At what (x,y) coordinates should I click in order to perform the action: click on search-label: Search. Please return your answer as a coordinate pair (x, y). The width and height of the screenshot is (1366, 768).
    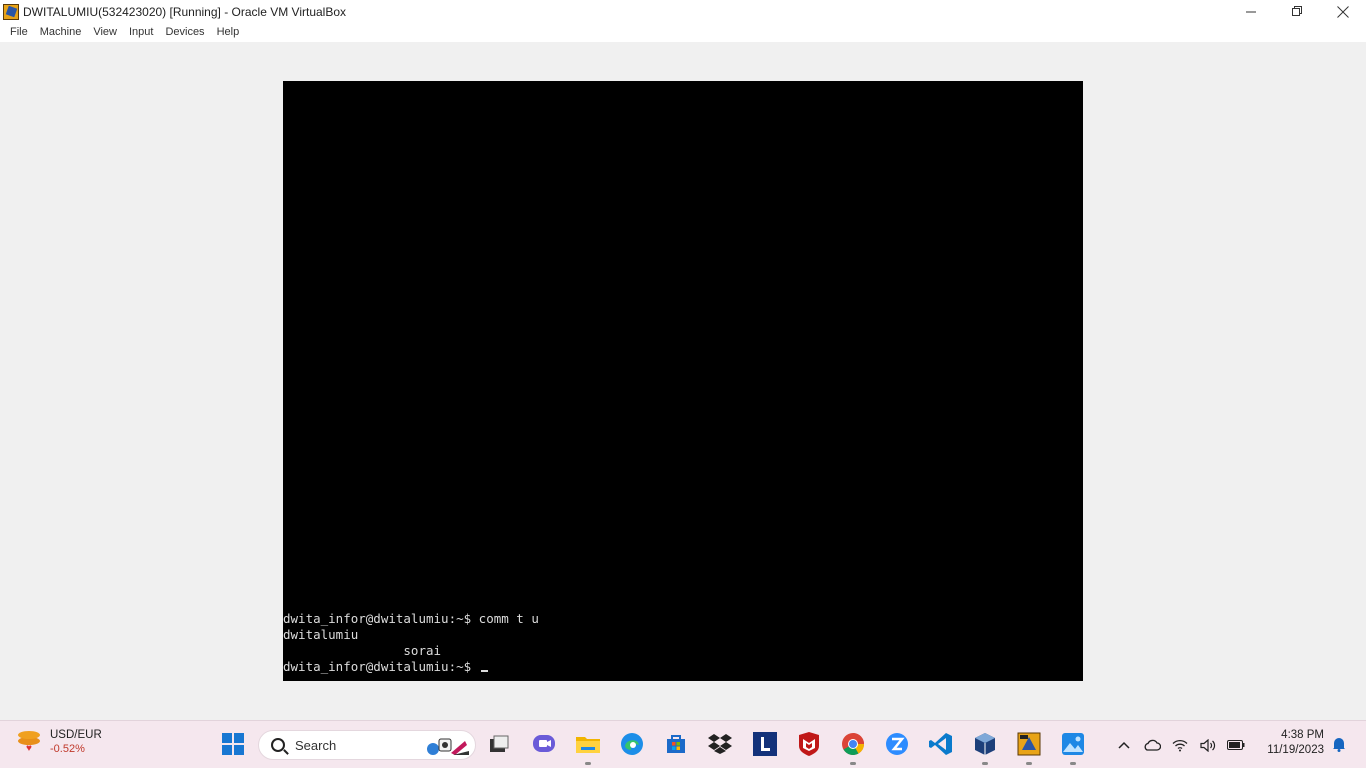
    Looking at the image, I should click on (316, 745).